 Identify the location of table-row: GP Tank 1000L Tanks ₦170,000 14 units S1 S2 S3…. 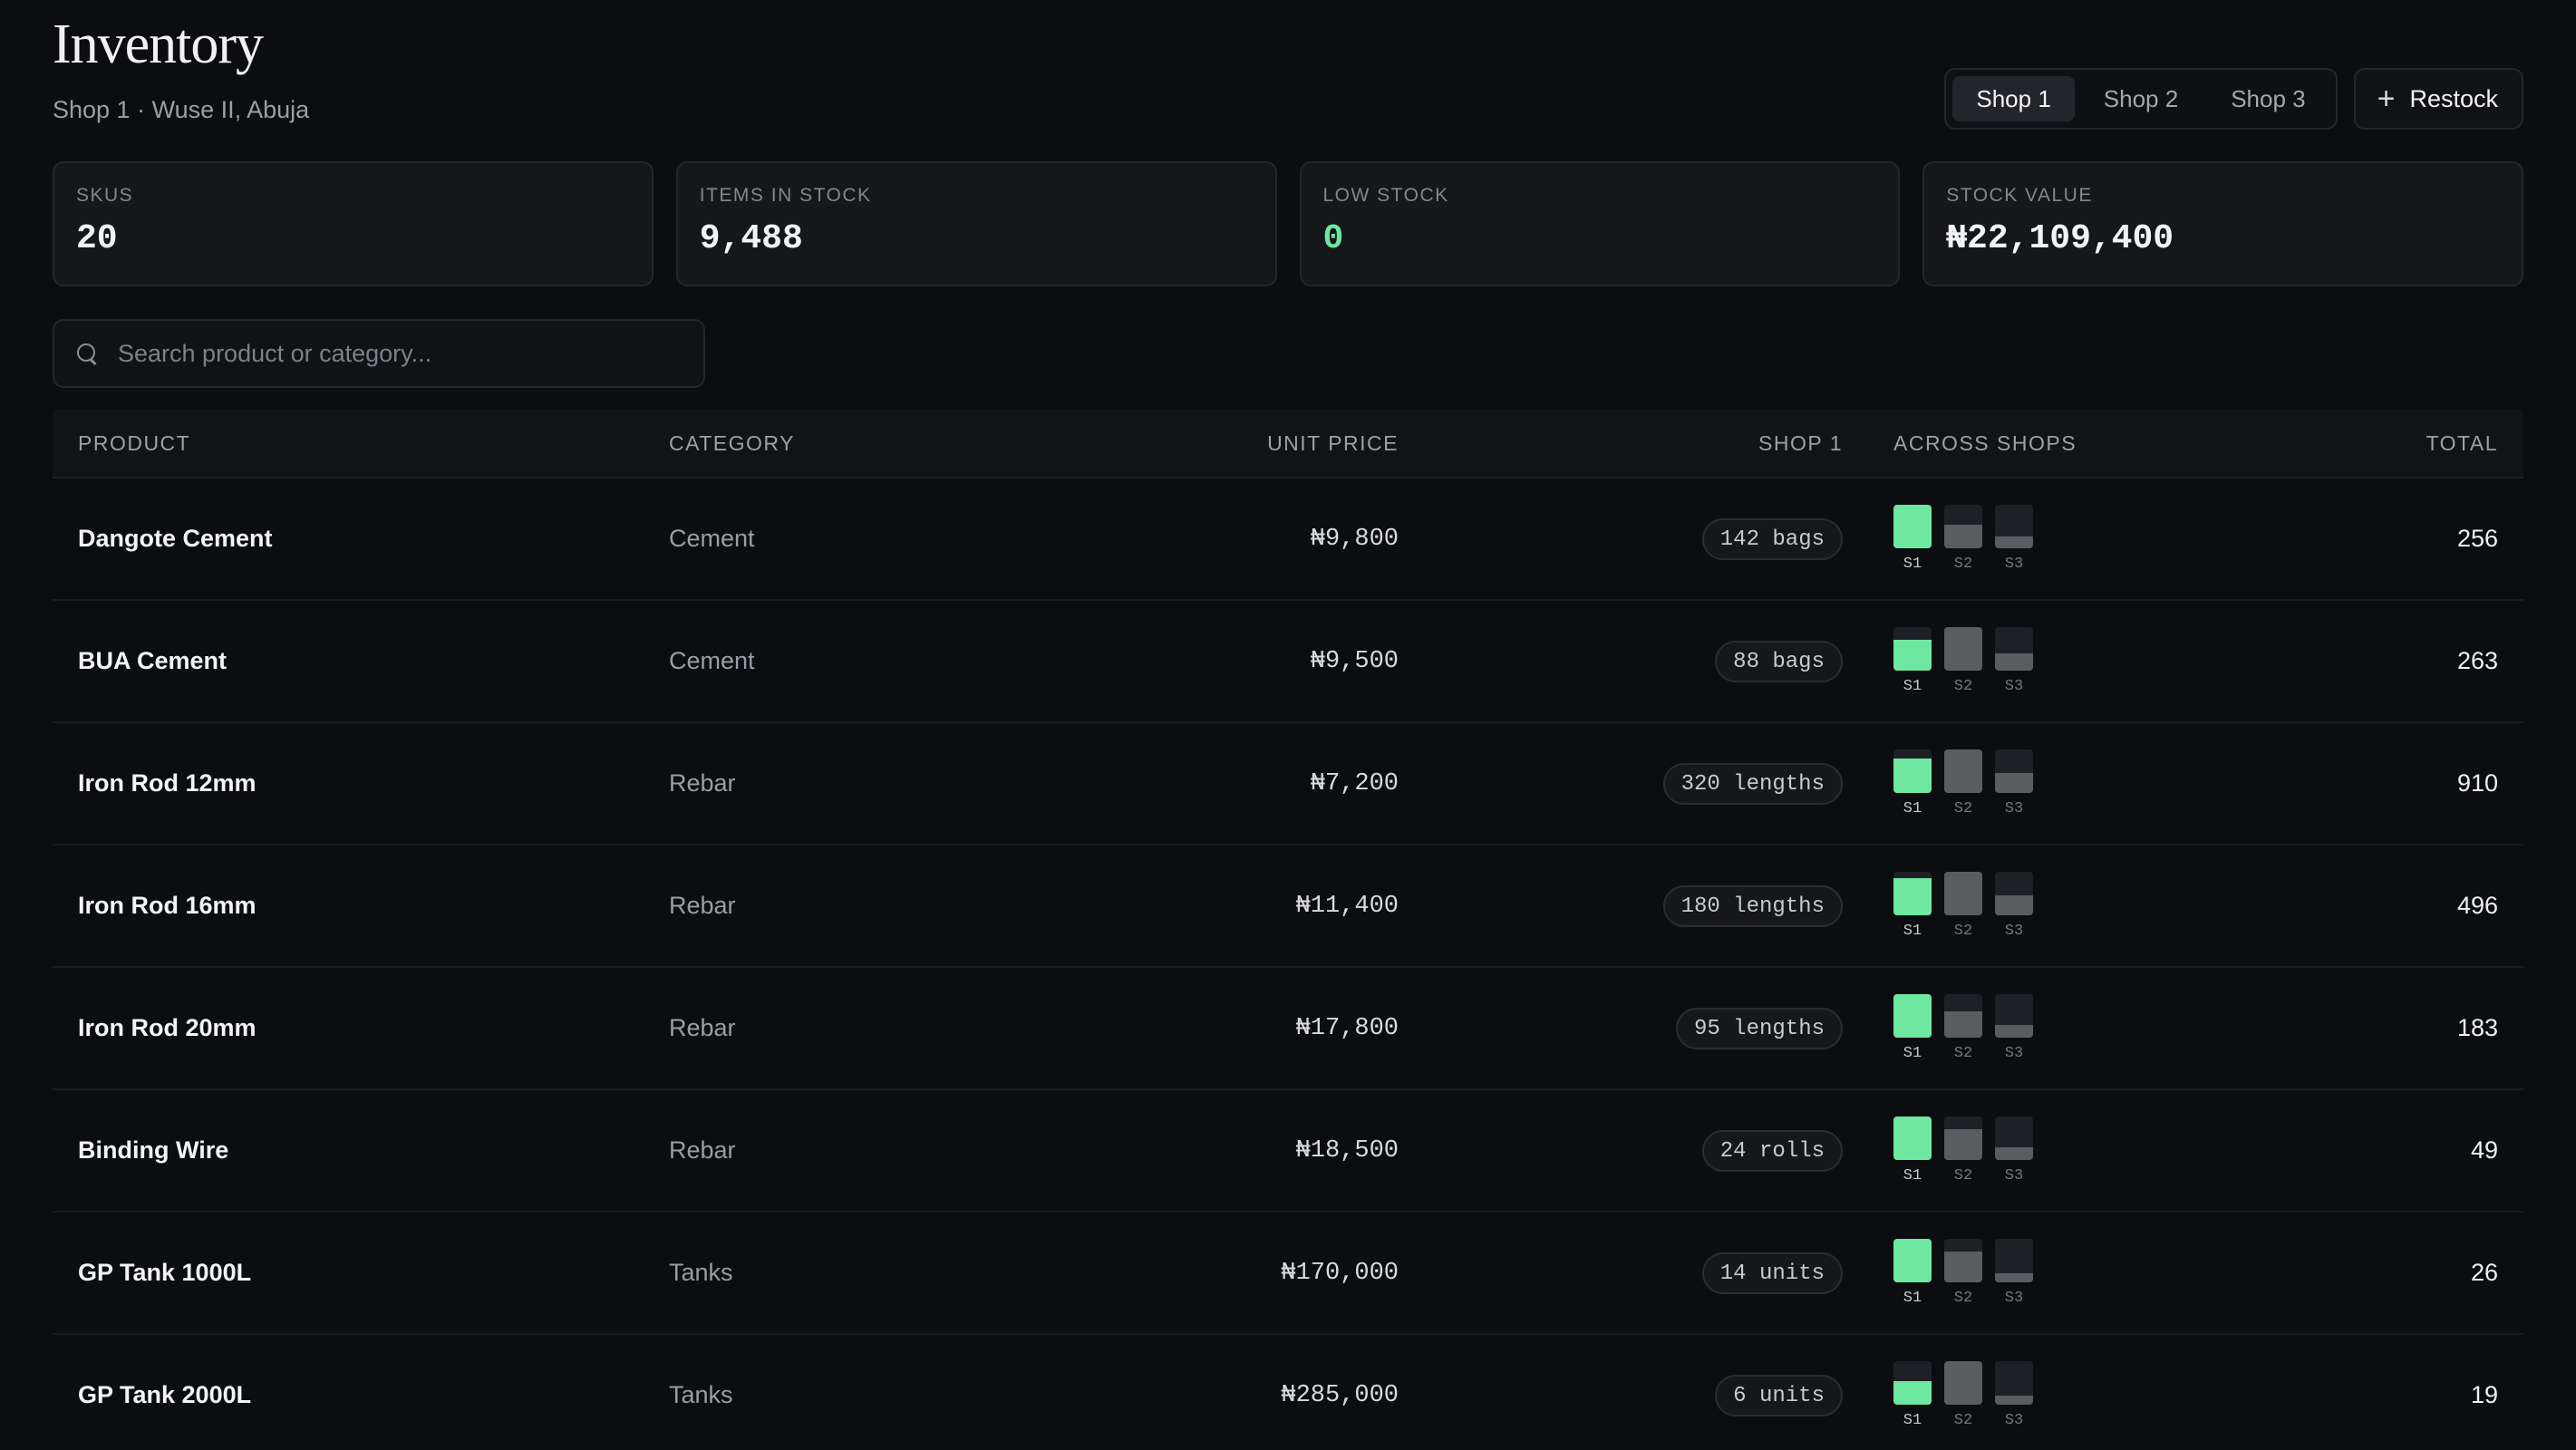
(1288, 1274).